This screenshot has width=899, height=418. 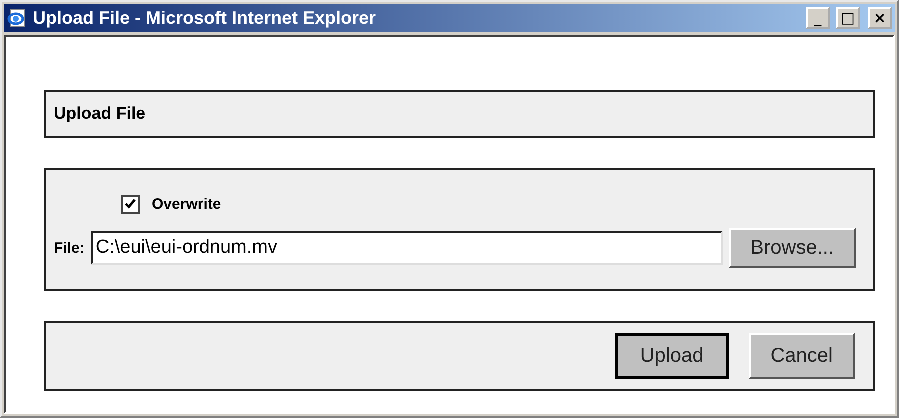 What do you see at coordinates (818, 18) in the screenshot?
I see `minimize-button: _` at bounding box center [818, 18].